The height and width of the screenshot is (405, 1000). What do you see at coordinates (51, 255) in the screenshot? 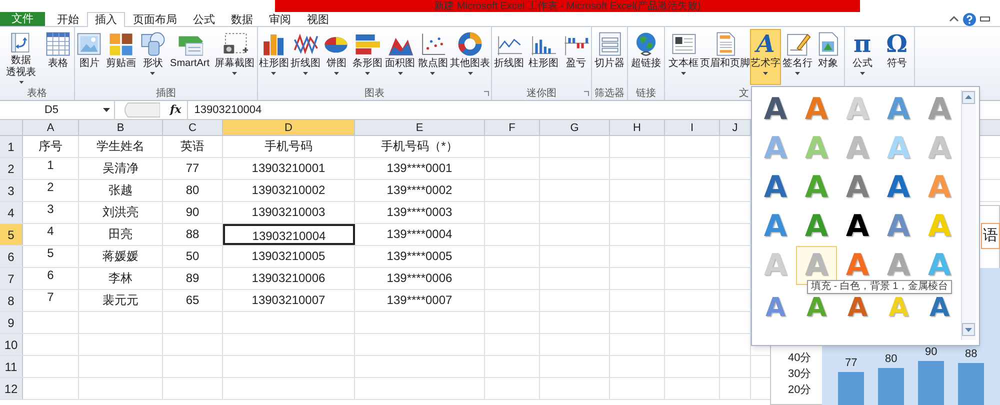
I see `table-cell: 5` at bounding box center [51, 255].